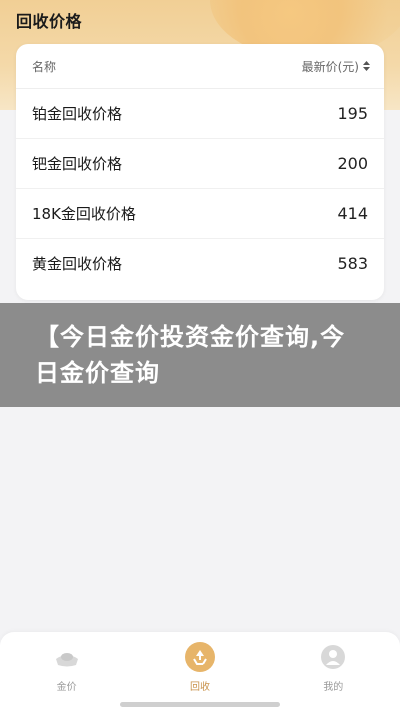 The height and width of the screenshot is (711, 400). What do you see at coordinates (352, 263) in the screenshot?
I see `row-price: 583` at bounding box center [352, 263].